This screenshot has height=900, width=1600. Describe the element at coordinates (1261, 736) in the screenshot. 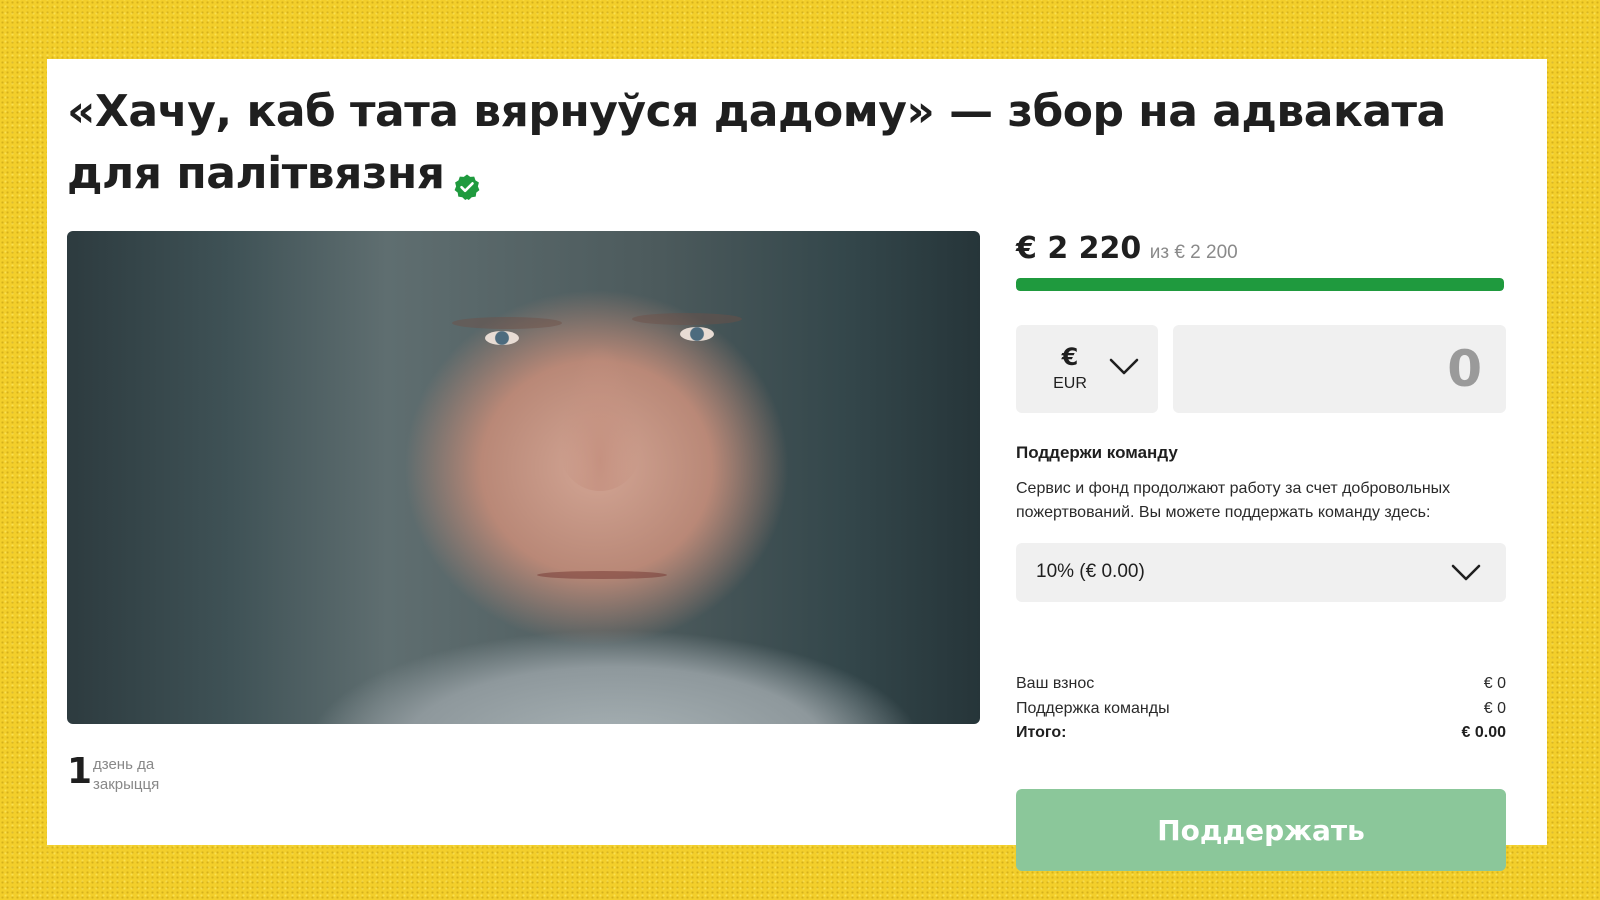

I see `summary-total-row: Итого: € 0.00` at that location.